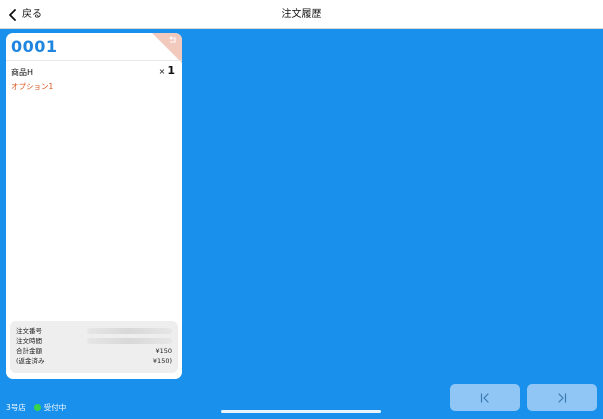 Image resolution: width=603 pixels, height=419 pixels. I want to click on order-number: 0001, so click(34, 46).